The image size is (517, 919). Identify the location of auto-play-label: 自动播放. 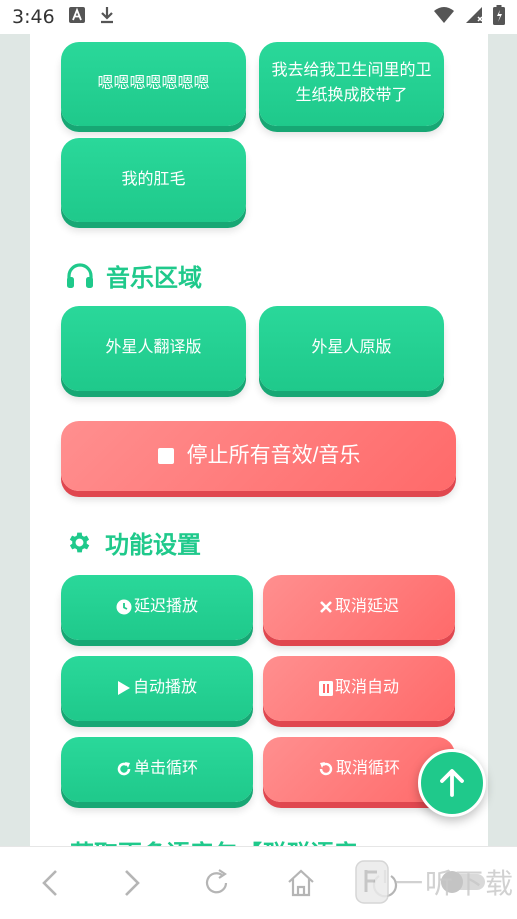
(164, 688).